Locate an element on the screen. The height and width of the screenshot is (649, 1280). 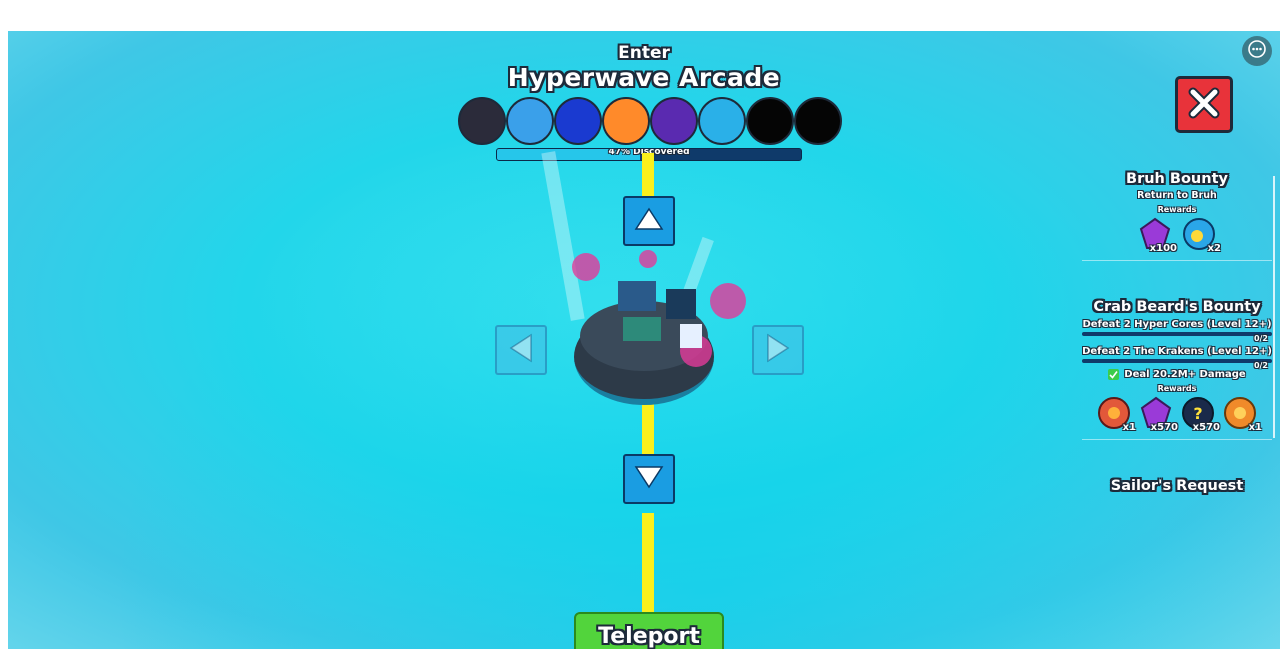
close-button is located at coordinates (1204, 104).